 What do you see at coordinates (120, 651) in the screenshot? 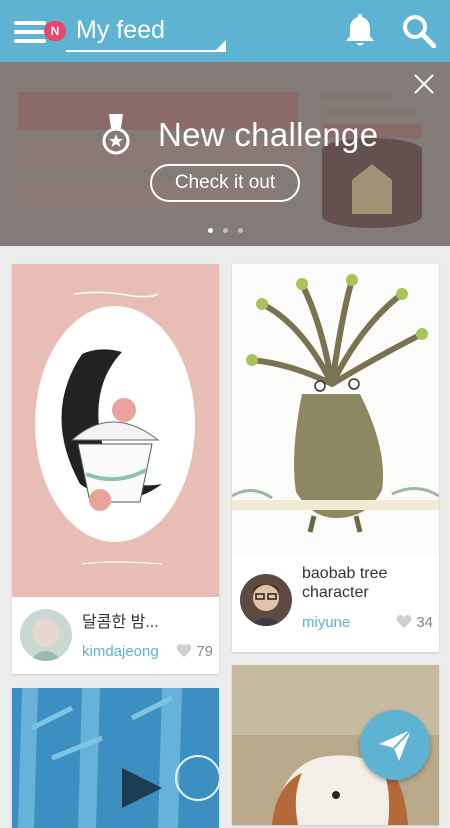
I see `author-link: kimdajeong` at bounding box center [120, 651].